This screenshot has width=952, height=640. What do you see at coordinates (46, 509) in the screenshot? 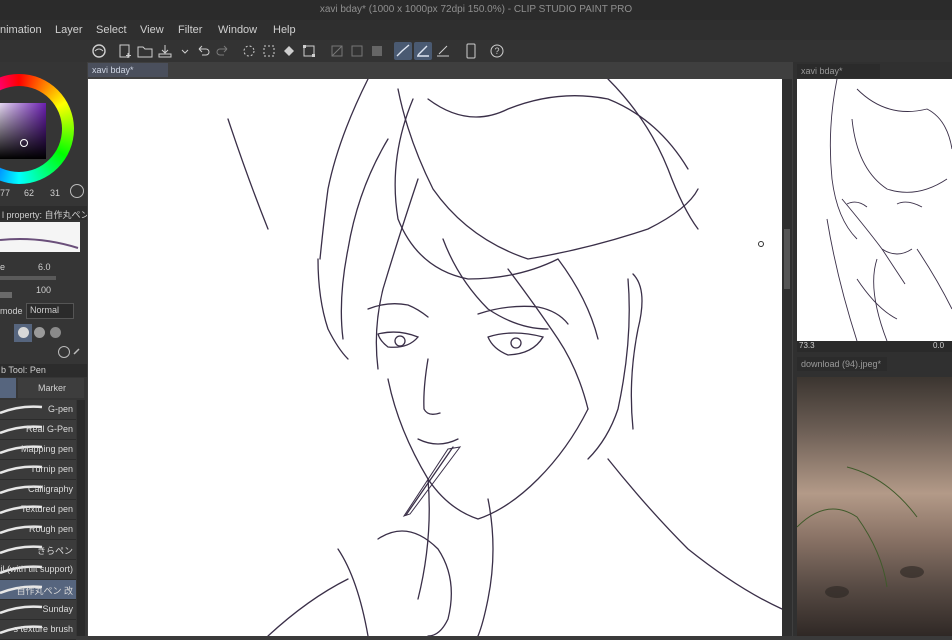
I see `brush-item-label: Textured pen` at bounding box center [46, 509].